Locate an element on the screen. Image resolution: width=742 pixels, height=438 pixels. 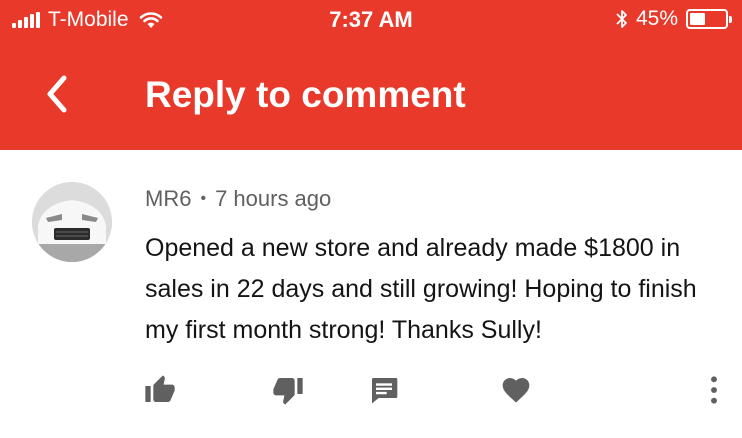
status-bar: T-Mobile 7:37 AM 45% is located at coordinates (371, 20).